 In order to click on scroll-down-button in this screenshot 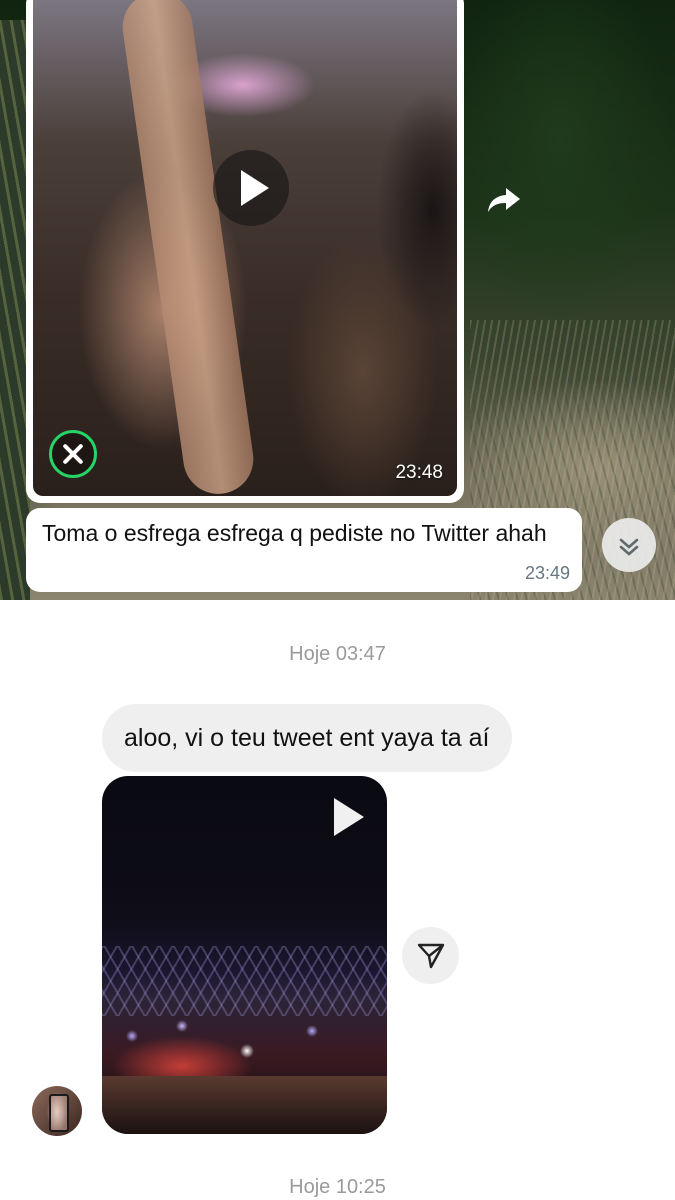, I will do `click(629, 545)`.